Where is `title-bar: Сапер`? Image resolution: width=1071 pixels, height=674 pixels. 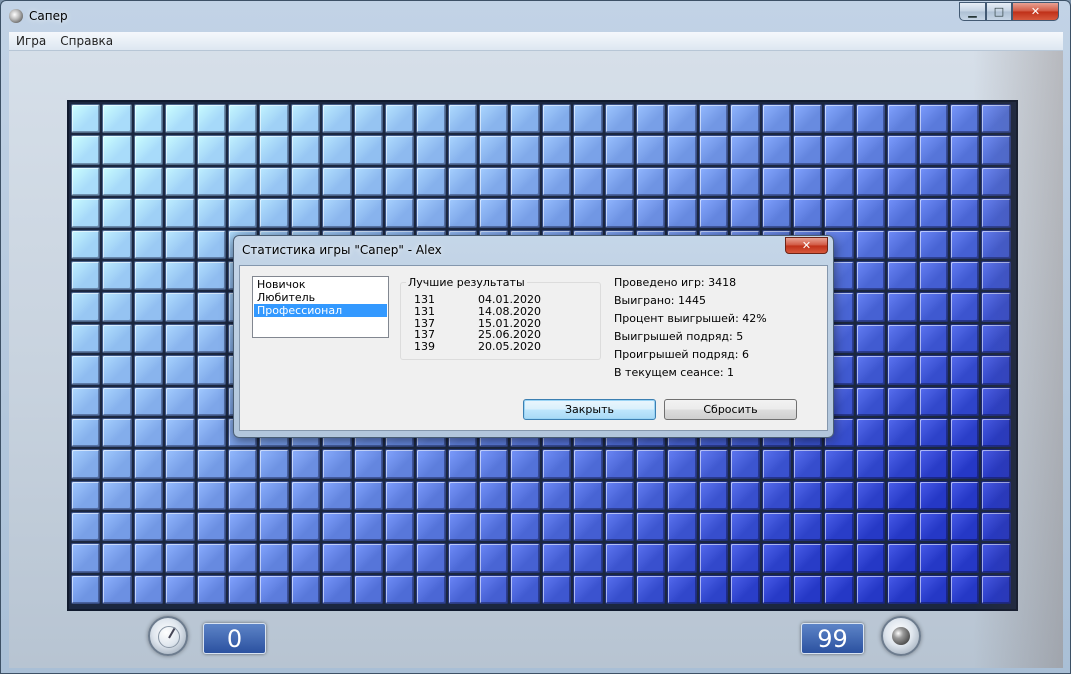 title-bar: Сапер is located at coordinates (535, 16).